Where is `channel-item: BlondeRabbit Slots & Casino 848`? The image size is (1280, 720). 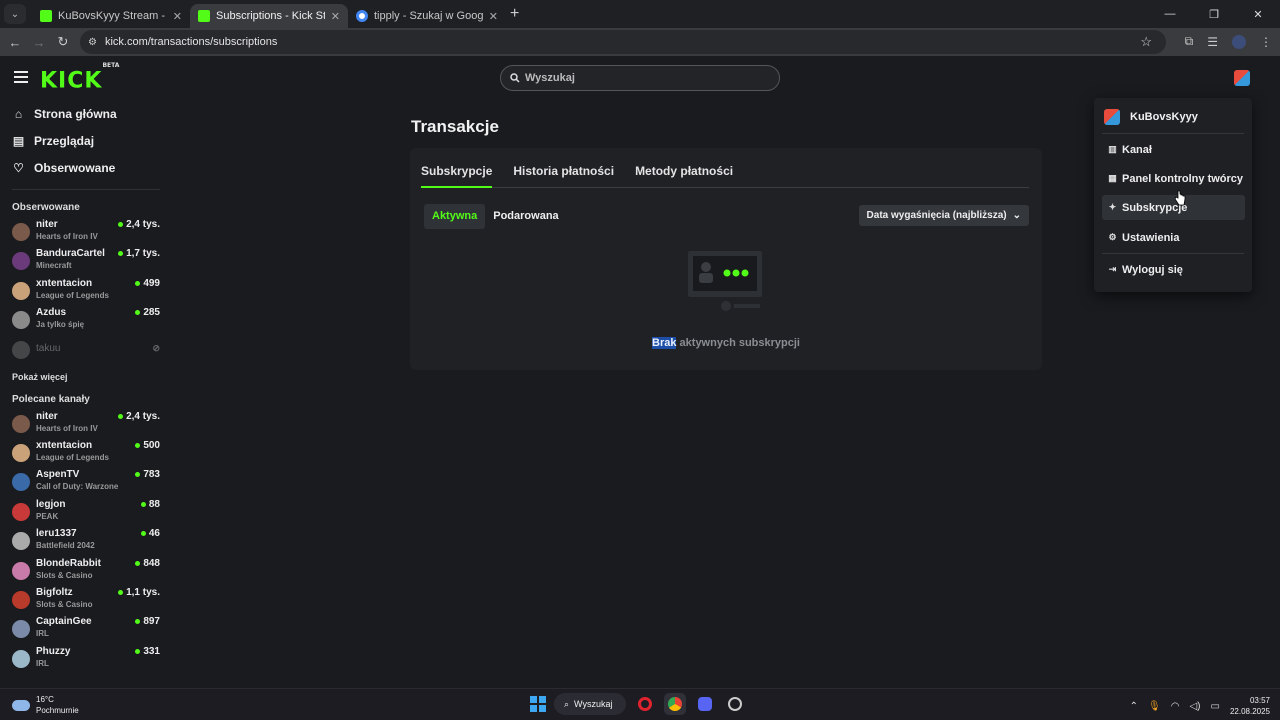
channel-item: BlondeRabbit Slots & Casino 848 is located at coordinates (86, 571).